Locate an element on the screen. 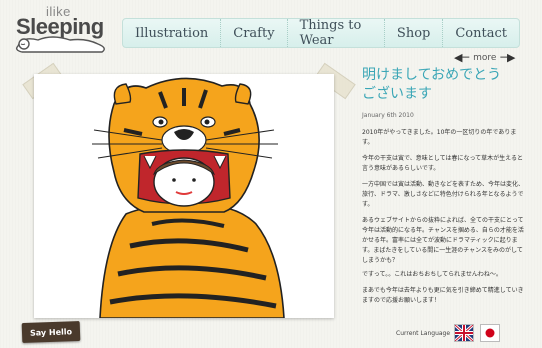  post-paragraph: ですって。。これはおちおちしてられませんわね〜。 is located at coordinates (432, 274).